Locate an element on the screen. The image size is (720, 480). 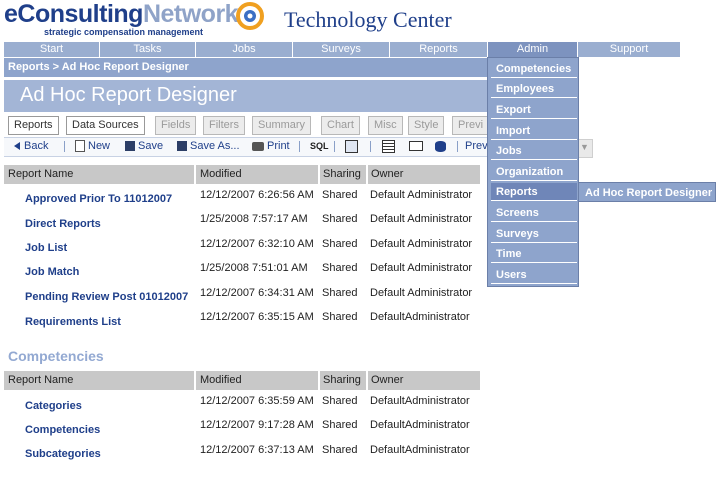
menu-item-reports: Reports is located at coordinates (534, 192).